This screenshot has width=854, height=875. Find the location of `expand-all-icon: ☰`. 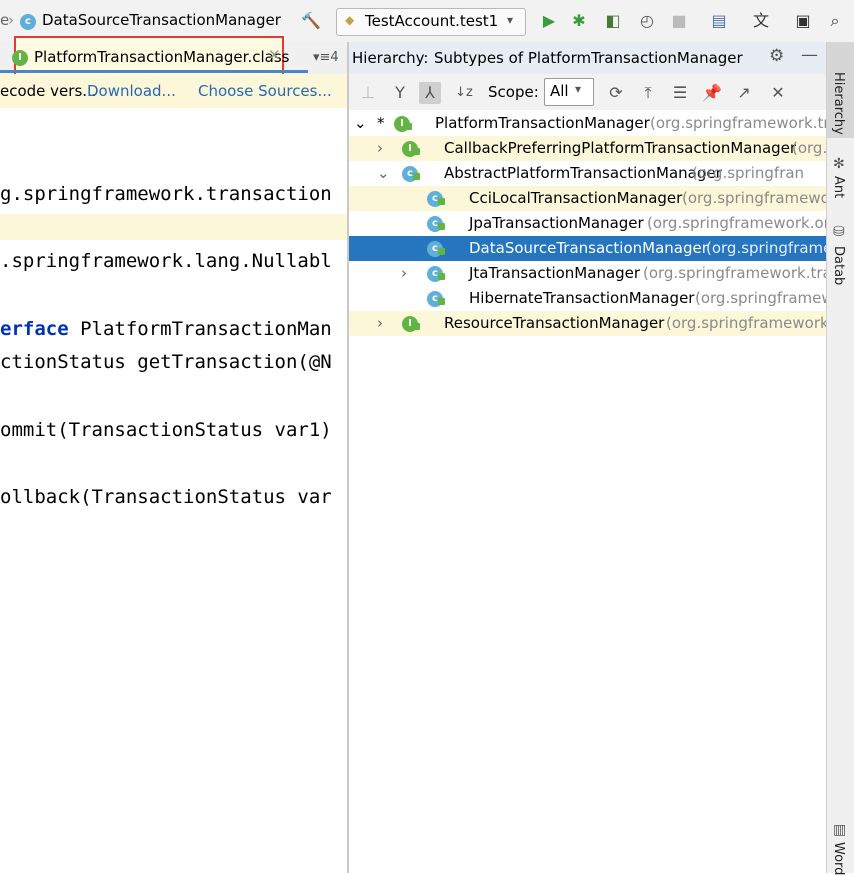

expand-all-icon: ☰ is located at coordinates (680, 93).